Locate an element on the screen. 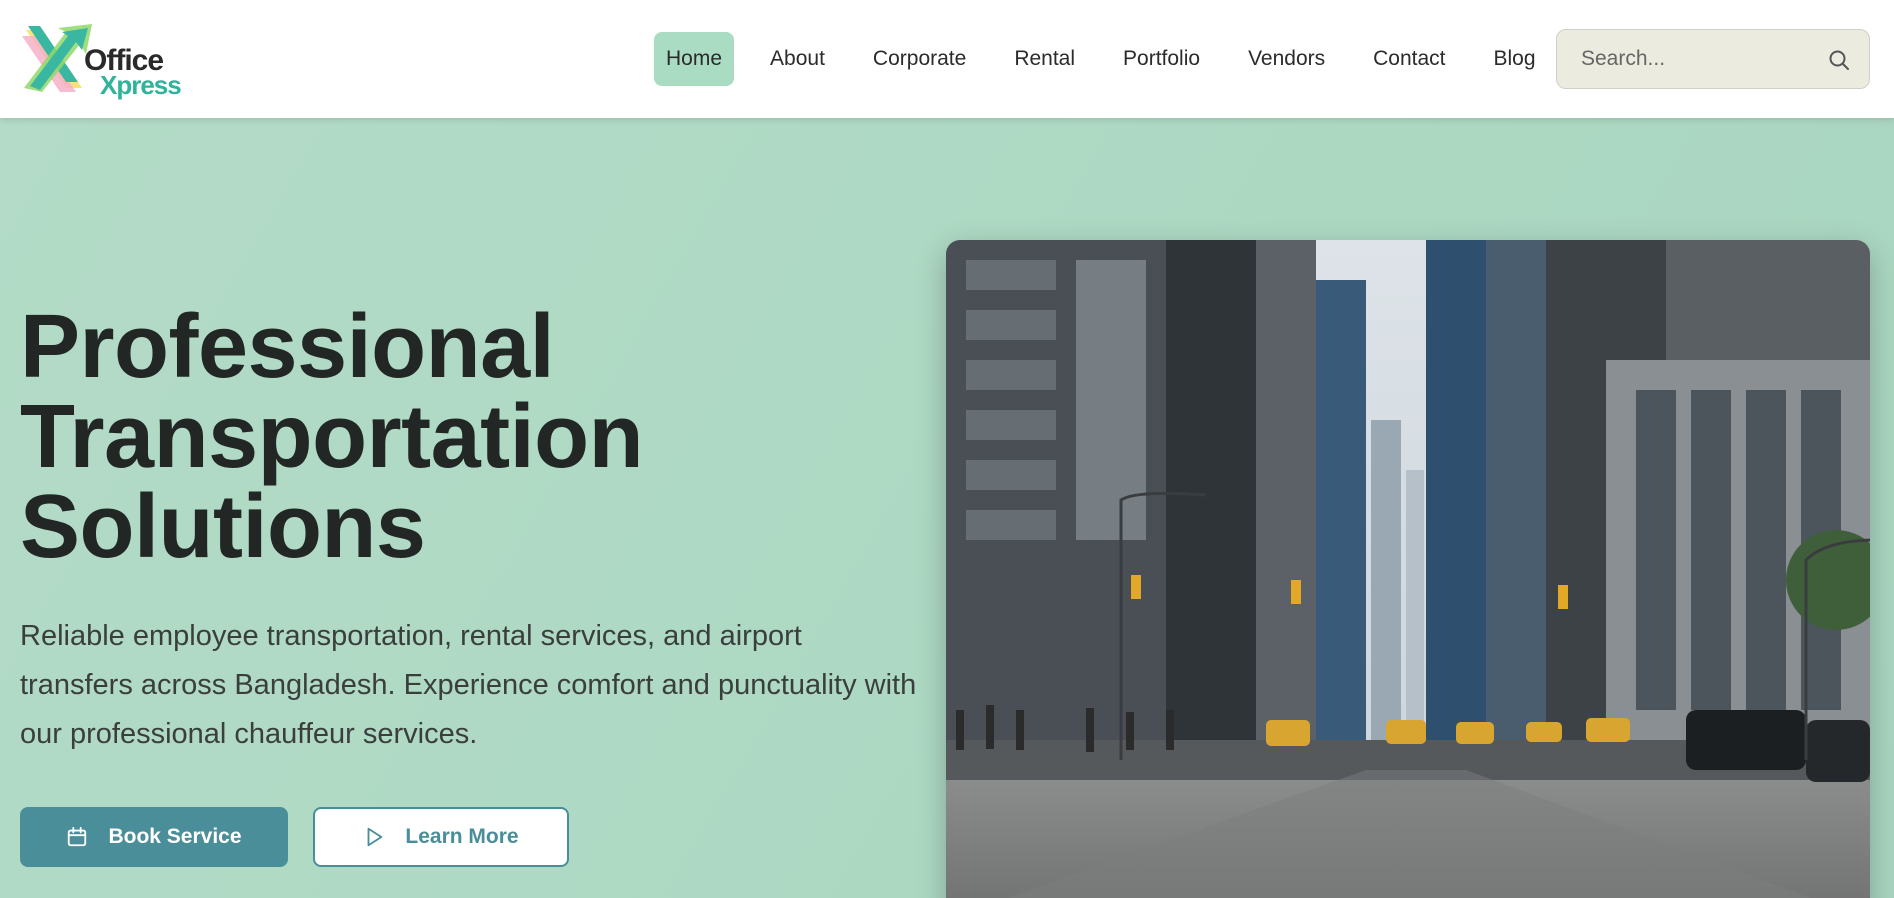  learn-more-label: Learn More is located at coordinates (462, 836).